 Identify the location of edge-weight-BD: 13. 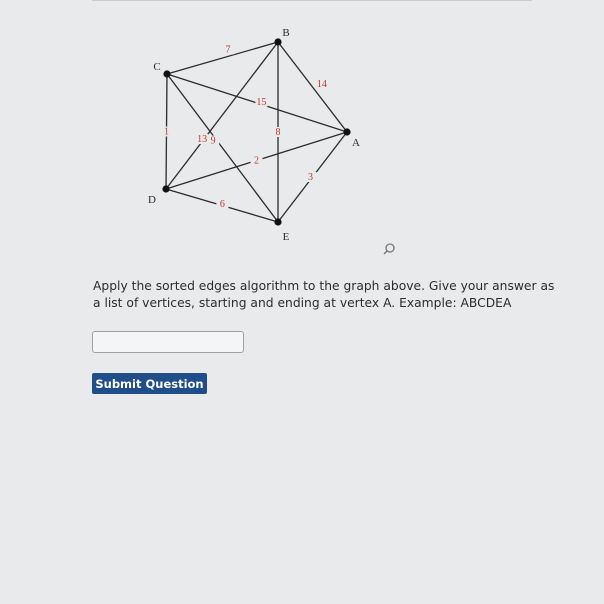
(202, 139).